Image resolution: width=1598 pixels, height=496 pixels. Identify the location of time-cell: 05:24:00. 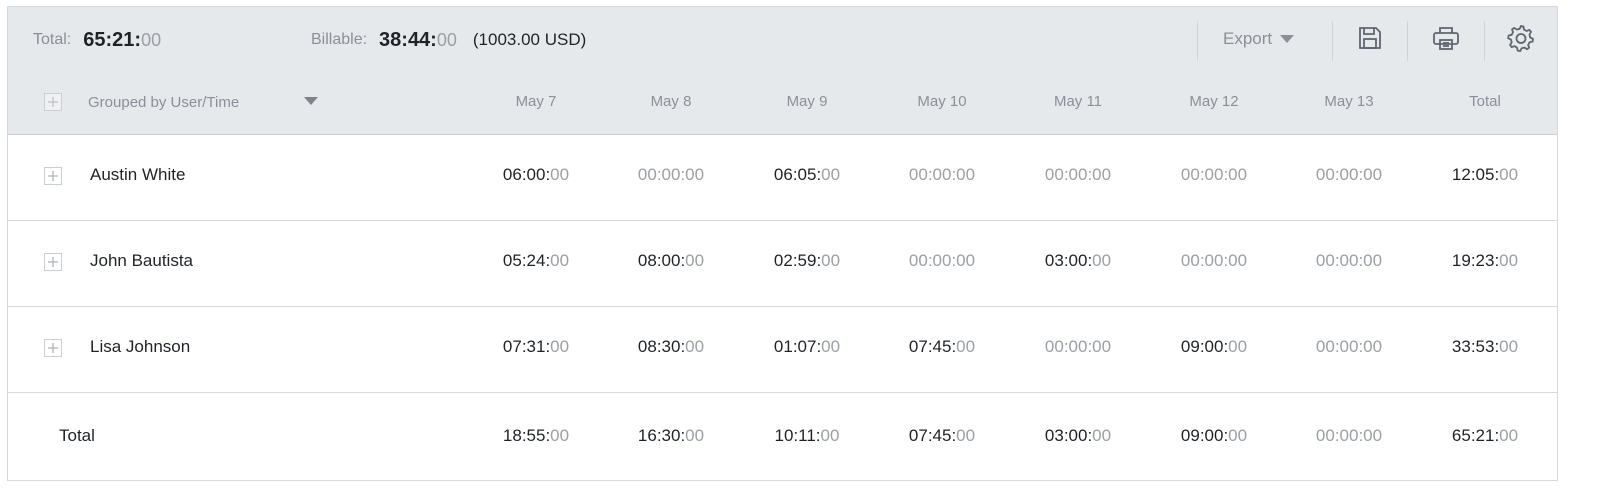
(536, 260).